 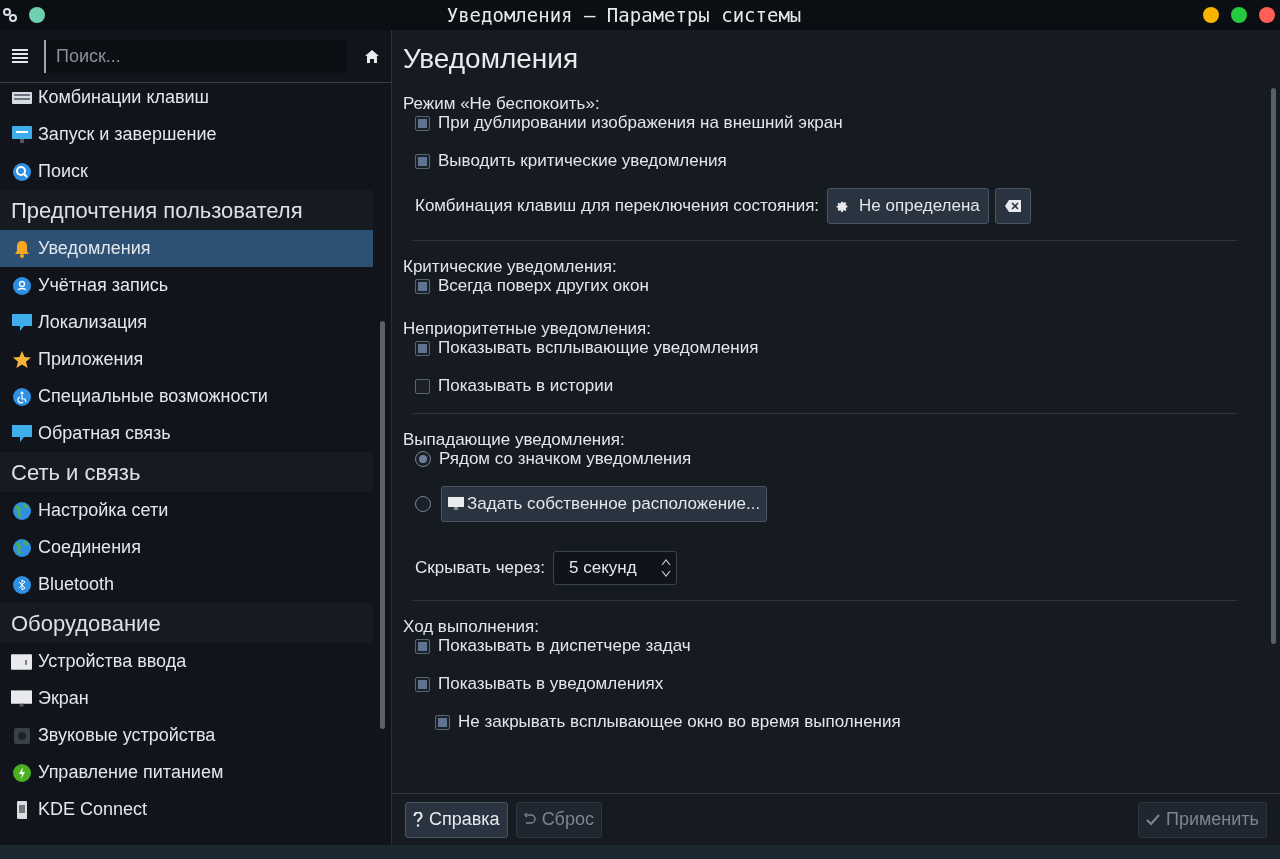 What do you see at coordinates (186, 510) in the screenshot?
I see `sidebar-item: Настройка сети` at bounding box center [186, 510].